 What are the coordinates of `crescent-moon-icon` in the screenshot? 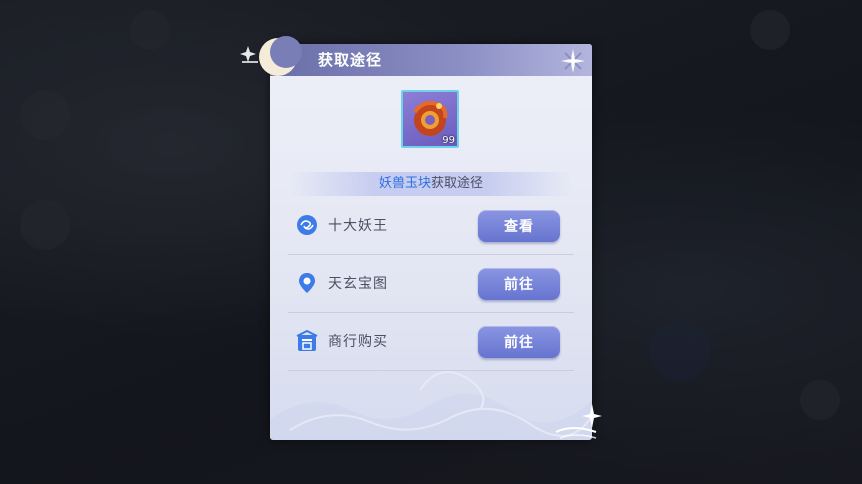 It's located at (271, 56).